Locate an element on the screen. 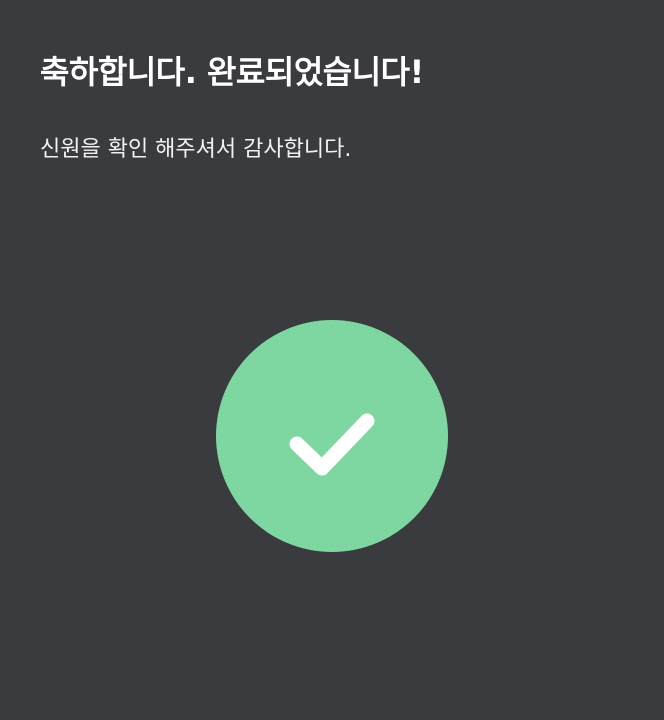 Image resolution: width=664 pixels, height=720 pixels. success-badge is located at coordinates (332, 436).